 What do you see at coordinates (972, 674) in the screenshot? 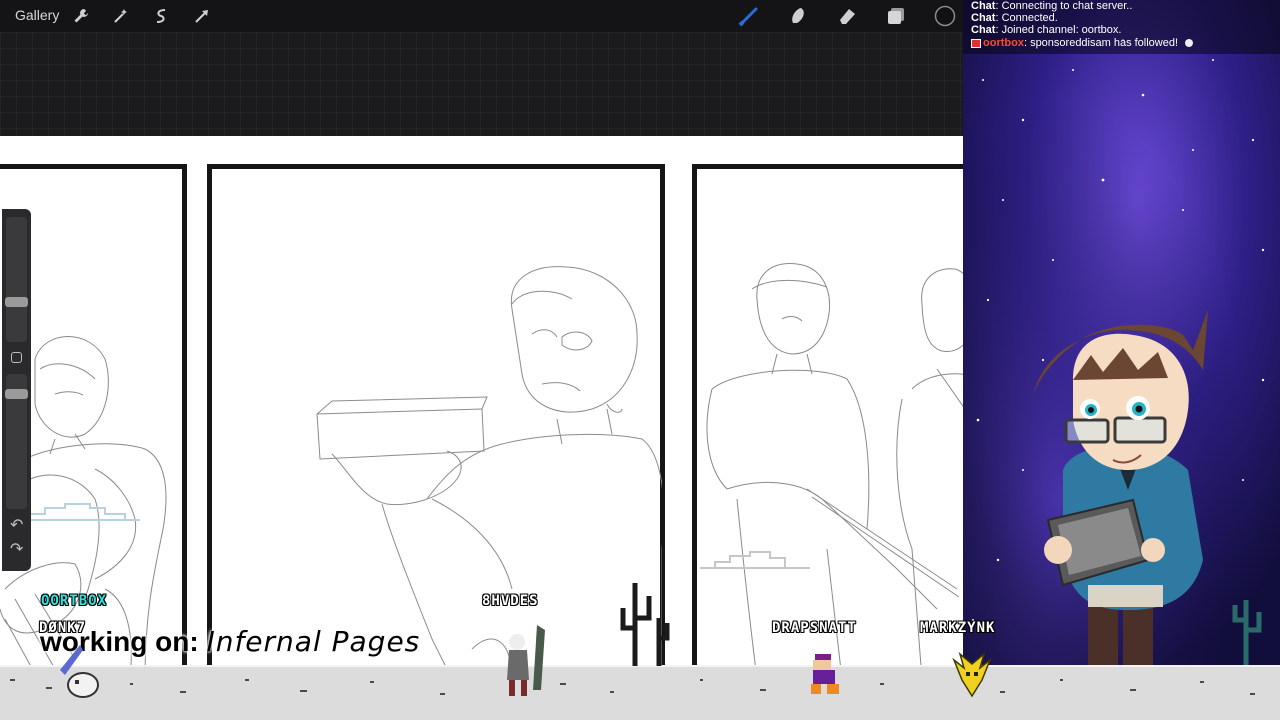
I see `viewer-sprite-markzynk` at bounding box center [972, 674].